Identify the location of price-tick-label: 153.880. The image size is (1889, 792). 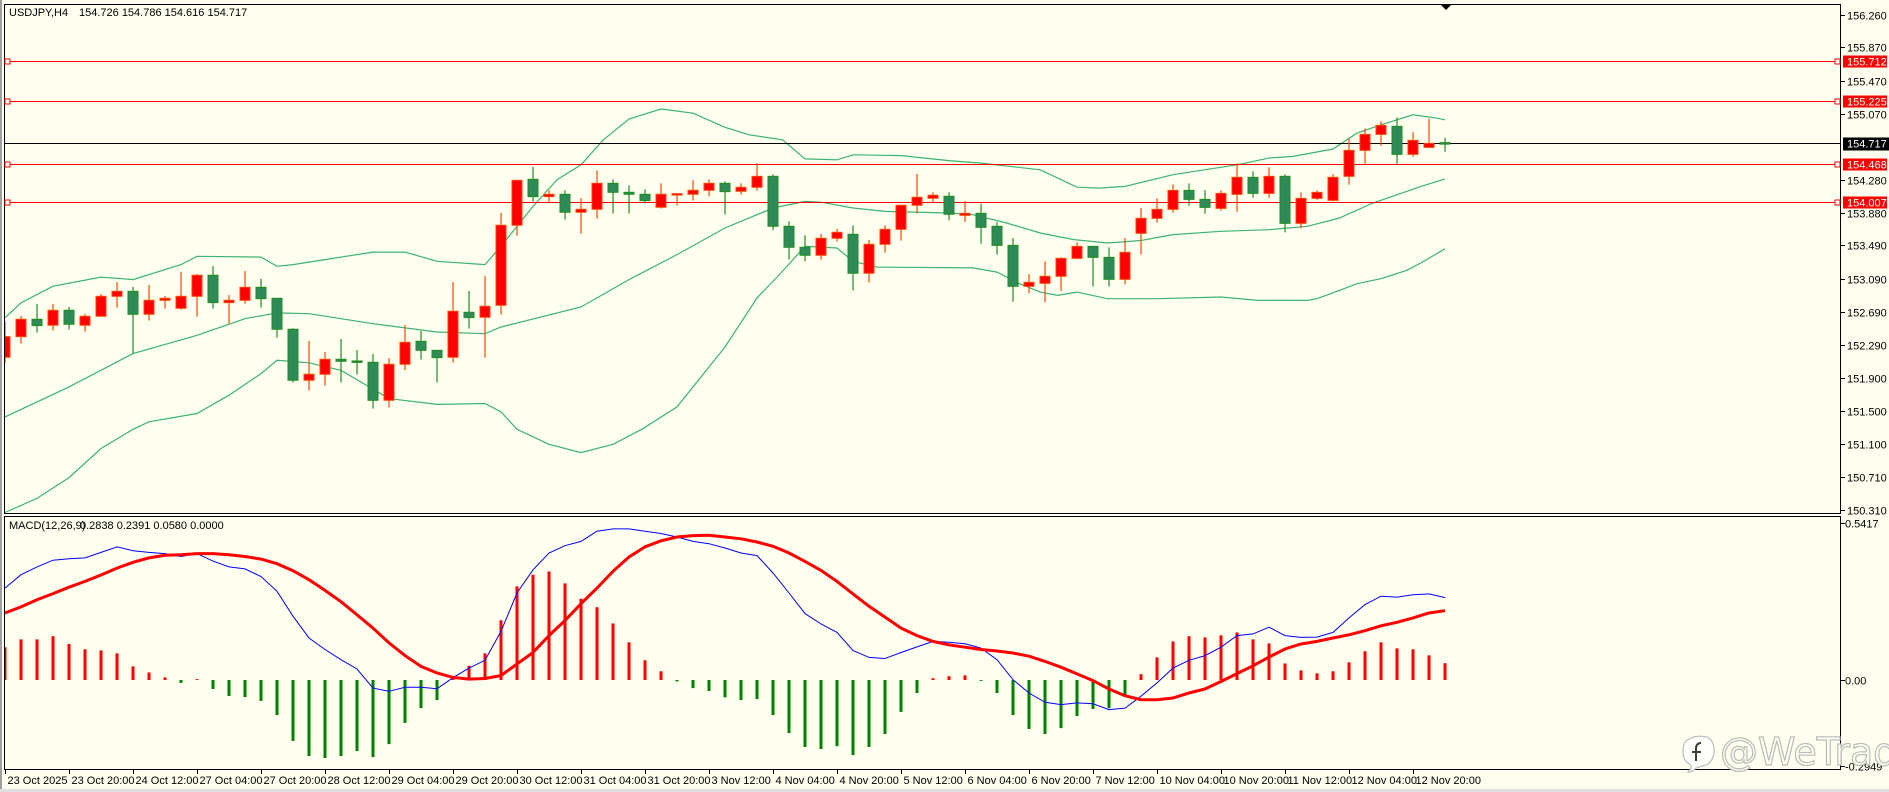
(1867, 215).